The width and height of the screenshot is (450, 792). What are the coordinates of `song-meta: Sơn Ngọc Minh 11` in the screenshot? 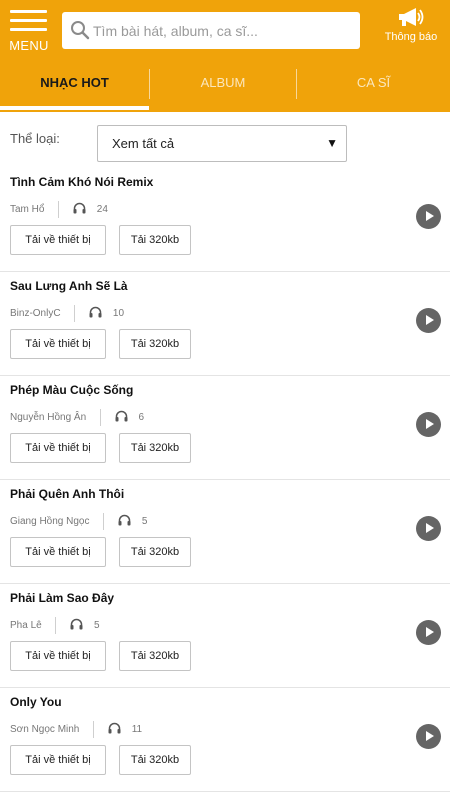 It's located at (76, 730).